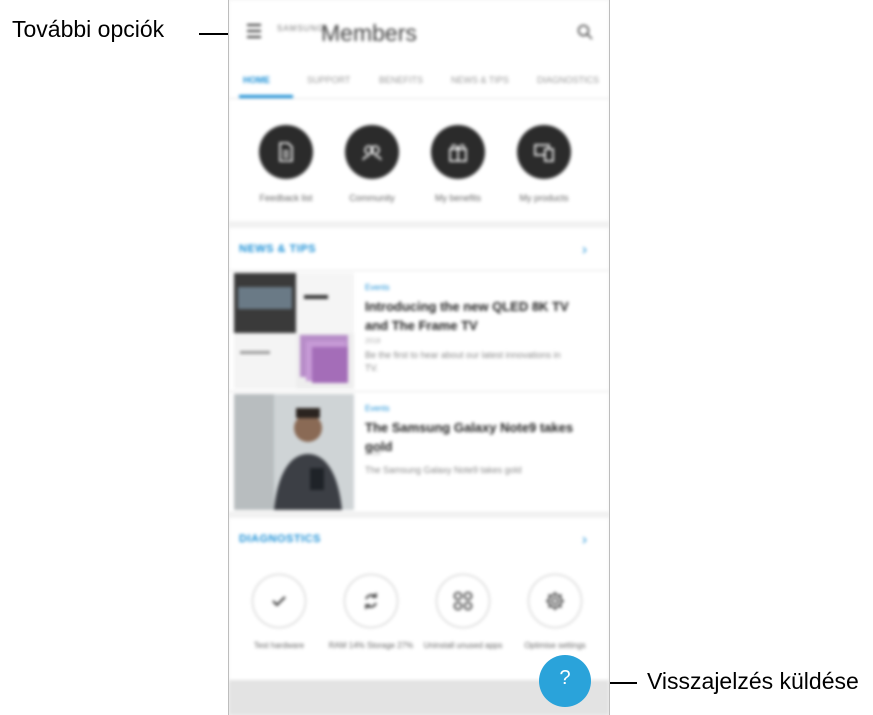  Describe the element at coordinates (371, 613) in the screenshot. I see `diagnostic-ram-storage: RAM 14% Storage 27%` at that location.